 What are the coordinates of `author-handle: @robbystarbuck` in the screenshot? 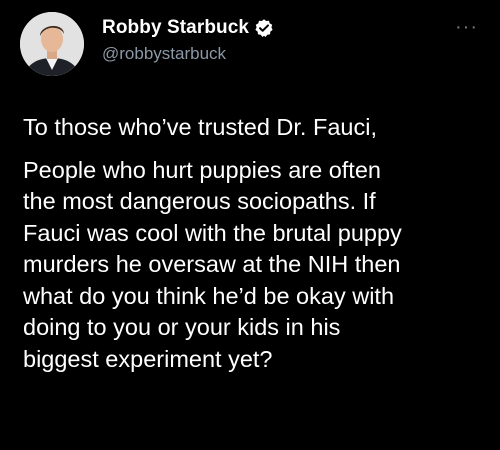 It's located at (164, 54).